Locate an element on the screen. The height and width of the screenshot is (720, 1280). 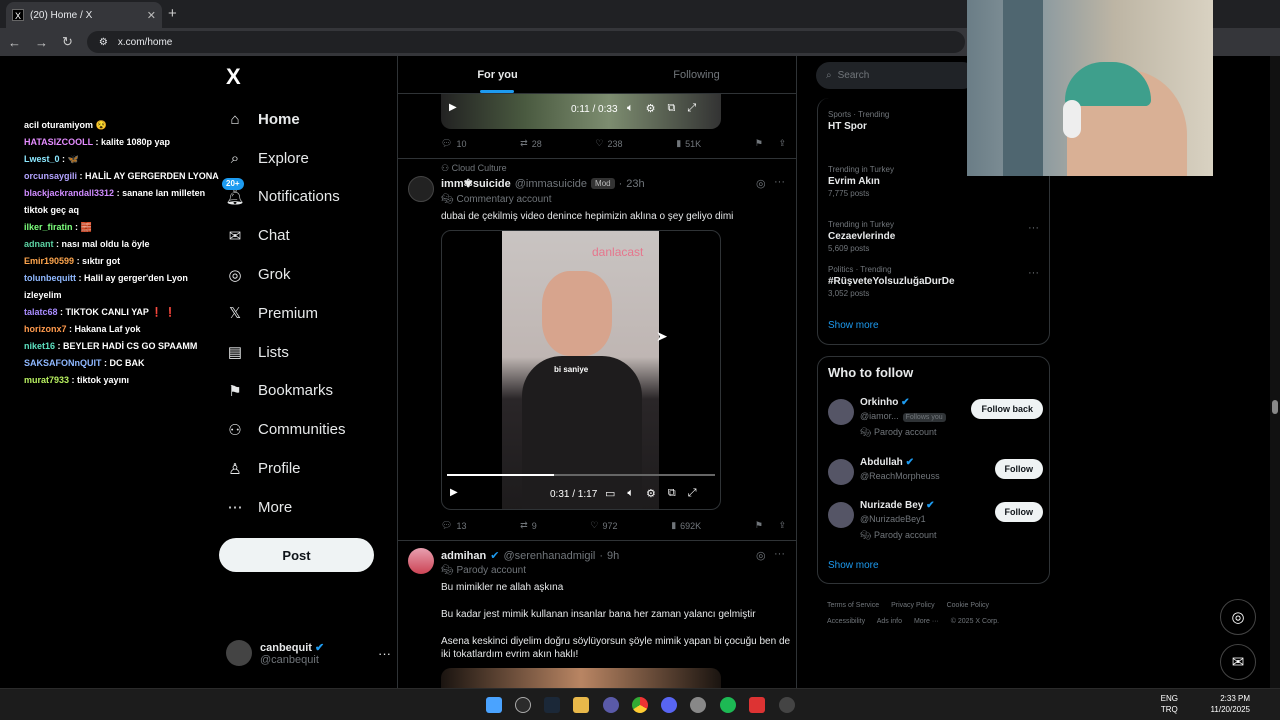
nav-item-communities: ⚇ Communities is located at coordinates (311, 429).